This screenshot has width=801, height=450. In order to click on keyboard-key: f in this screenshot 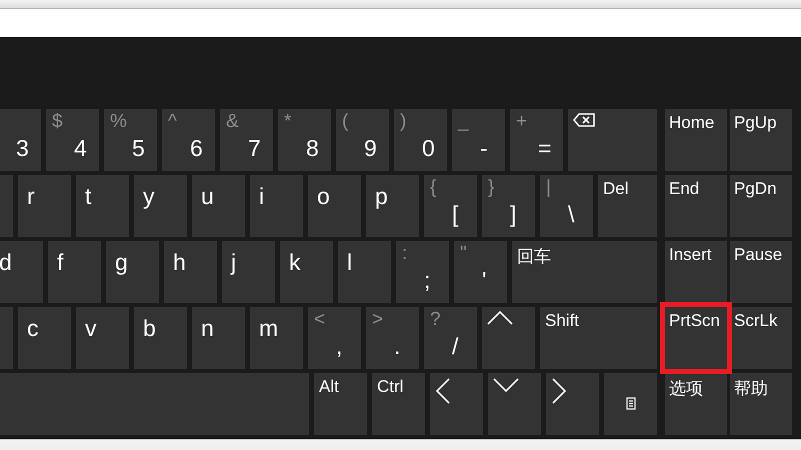, I will do `click(74, 272)`.